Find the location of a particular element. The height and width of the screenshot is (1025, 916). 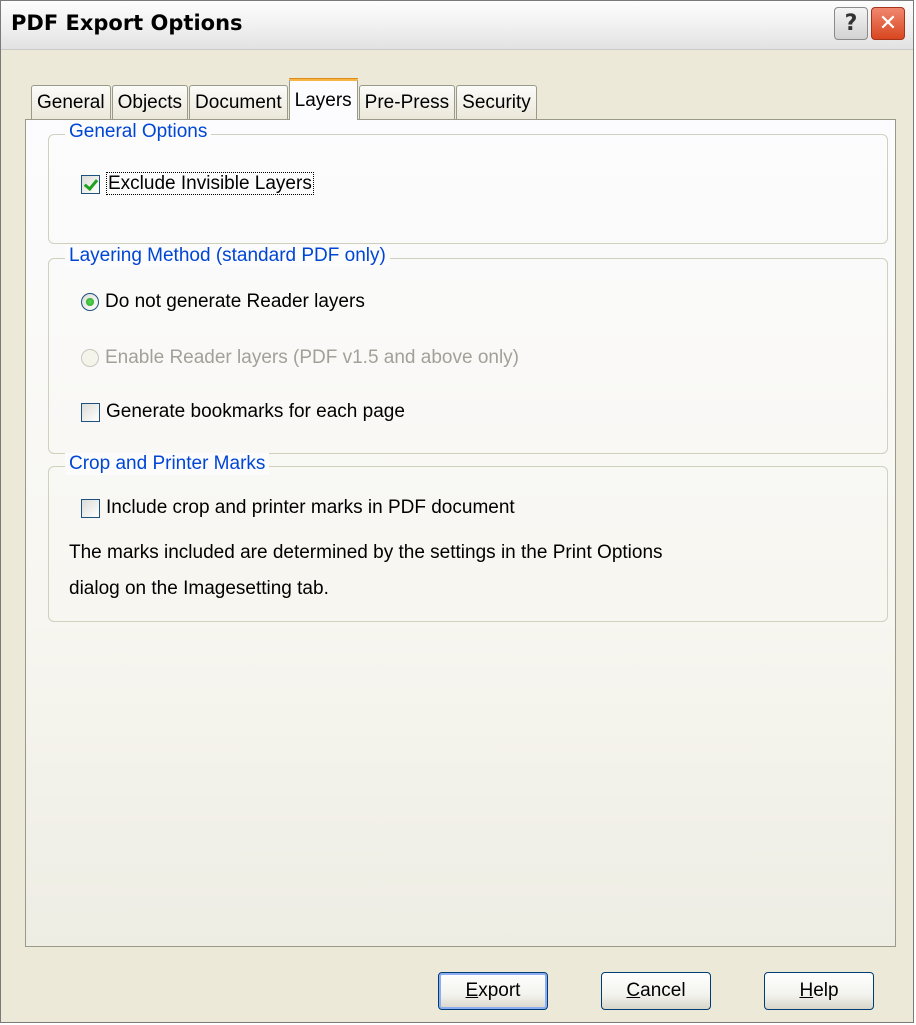

cancel-mnemonic: C is located at coordinates (633, 990).